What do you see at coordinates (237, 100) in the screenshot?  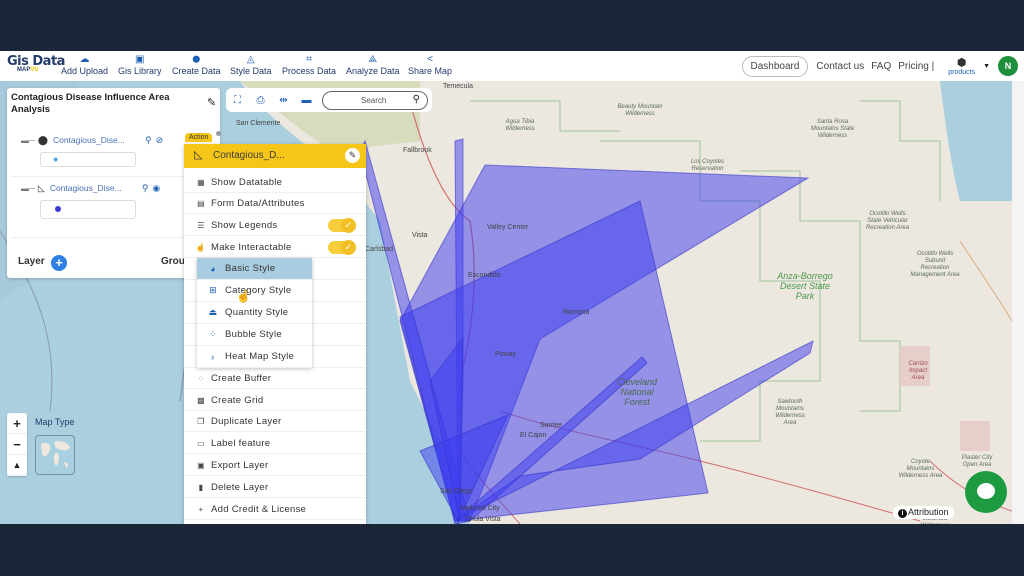 I see `fullscreen-icon: ⛶` at bounding box center [237, 100].